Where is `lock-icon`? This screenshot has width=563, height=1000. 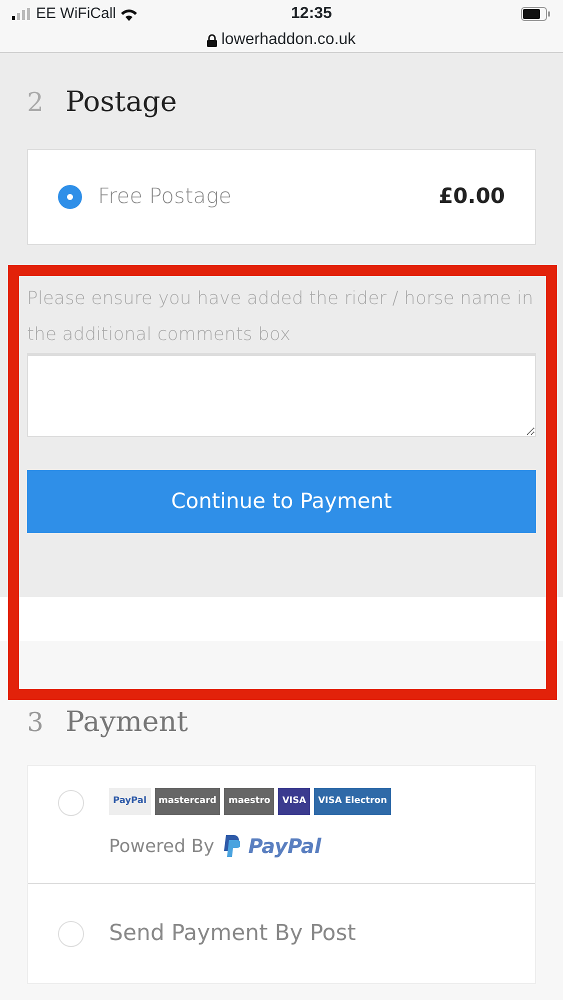
lock-icon is located at coordinates (212, 40).